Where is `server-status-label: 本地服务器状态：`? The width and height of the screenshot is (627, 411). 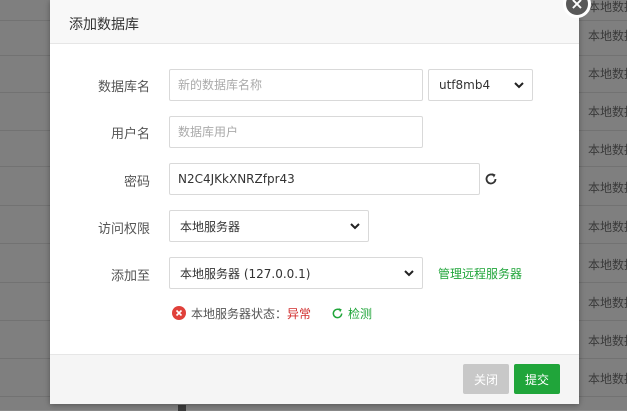 server-status-label: 本地服务器状态： is located at coordinates (239, 313).